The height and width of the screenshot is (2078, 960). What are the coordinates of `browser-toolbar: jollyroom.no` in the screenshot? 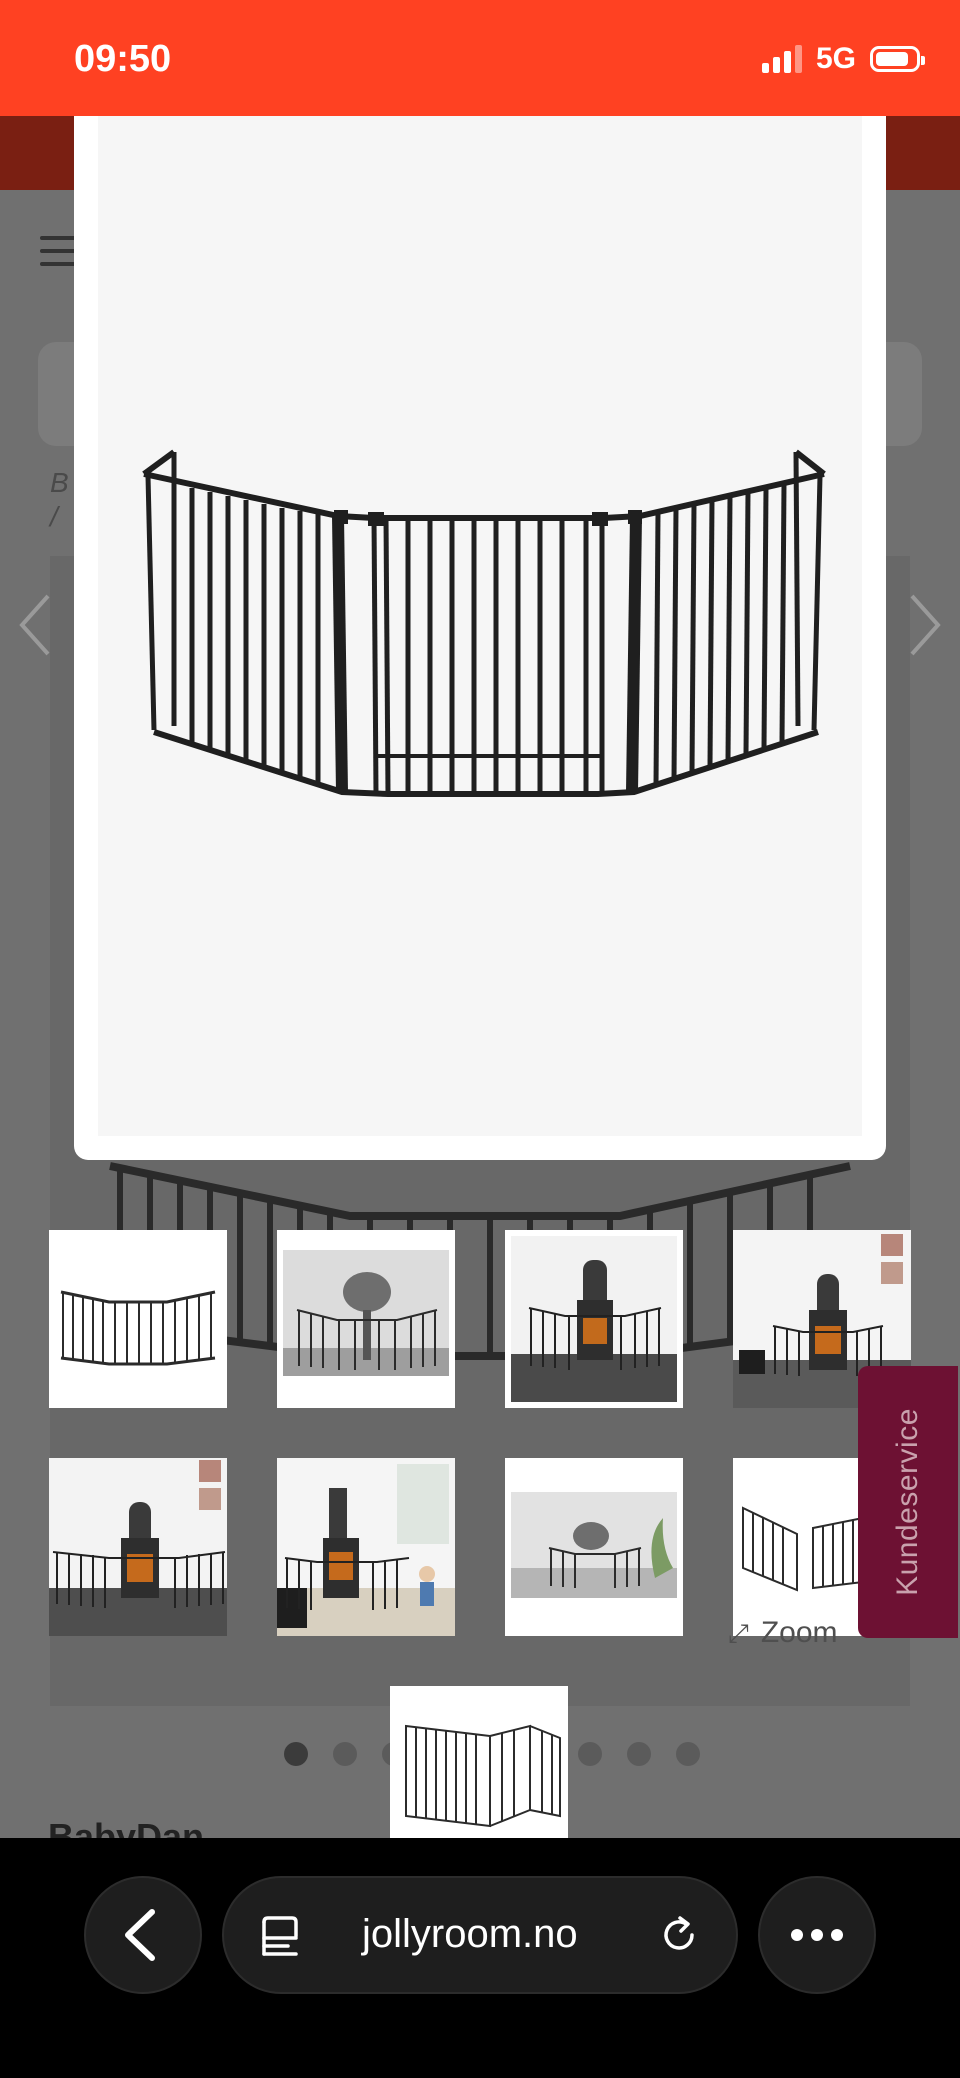 It's located at (480, 1958).